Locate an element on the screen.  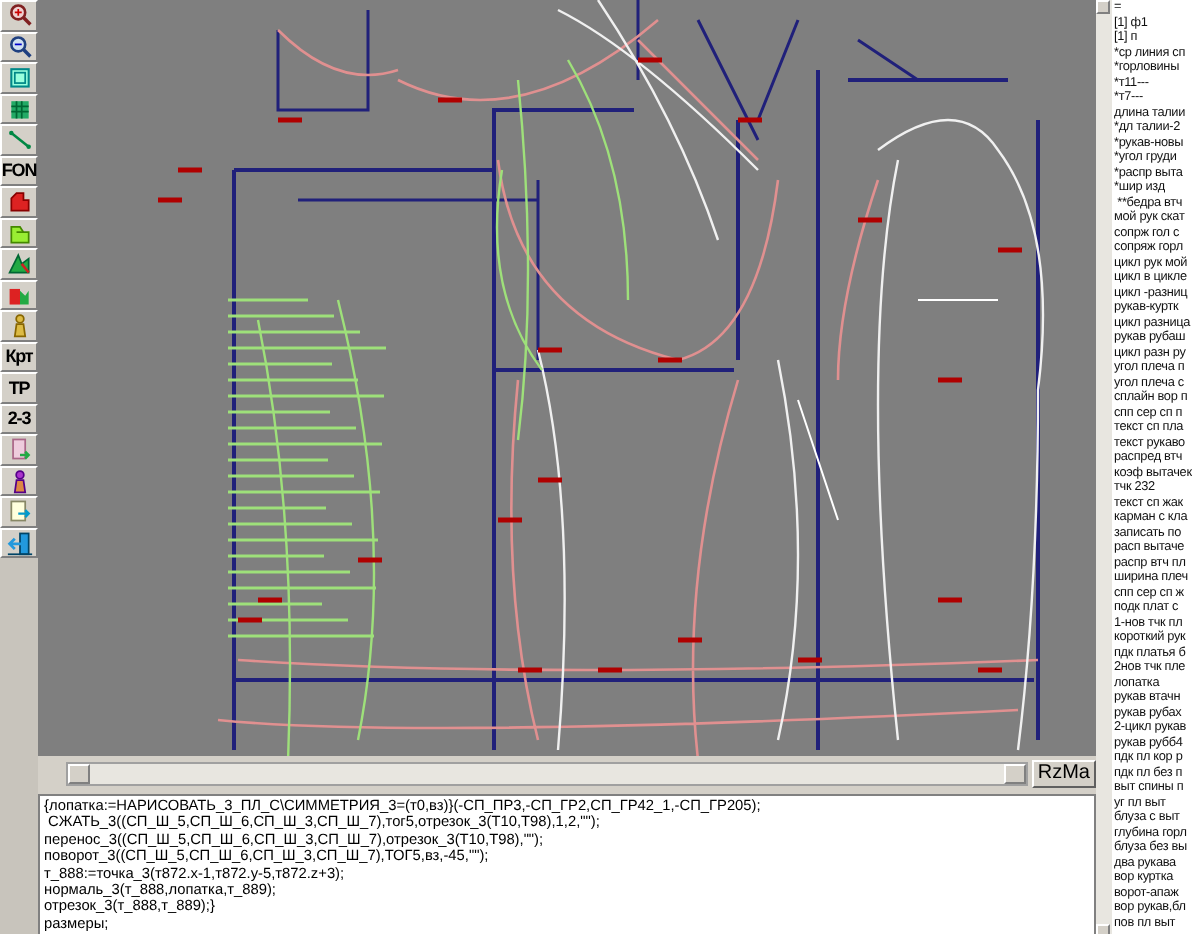
toolbar-button: FON is located at coordinates (19, 170).